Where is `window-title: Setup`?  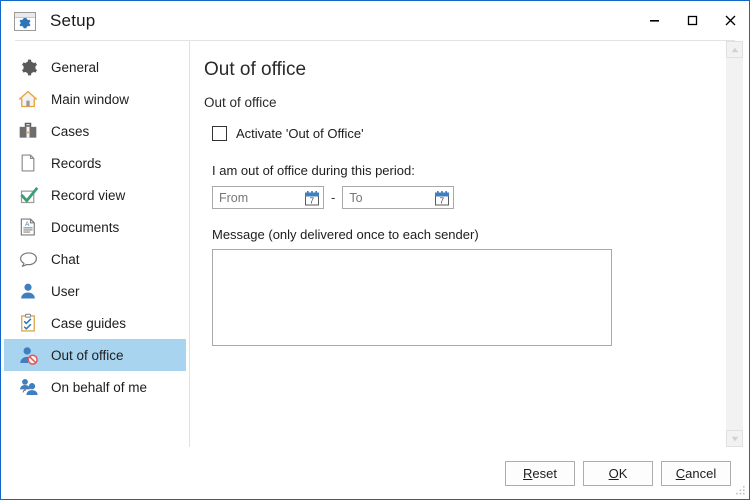
window-title: Setup is located at coordinates (73, 20).